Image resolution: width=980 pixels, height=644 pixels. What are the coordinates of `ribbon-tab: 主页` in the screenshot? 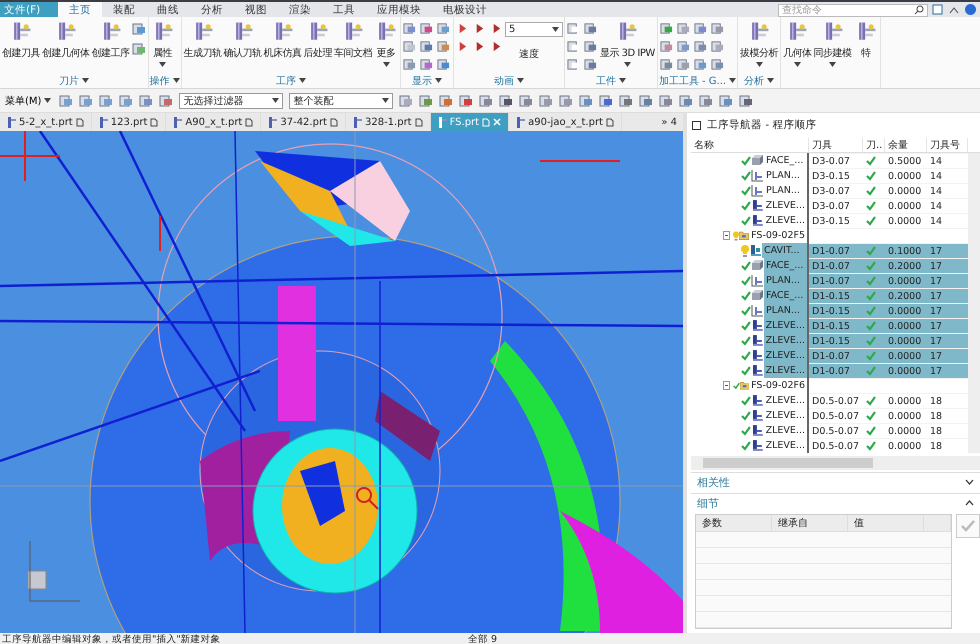 It's located at (80, 9).